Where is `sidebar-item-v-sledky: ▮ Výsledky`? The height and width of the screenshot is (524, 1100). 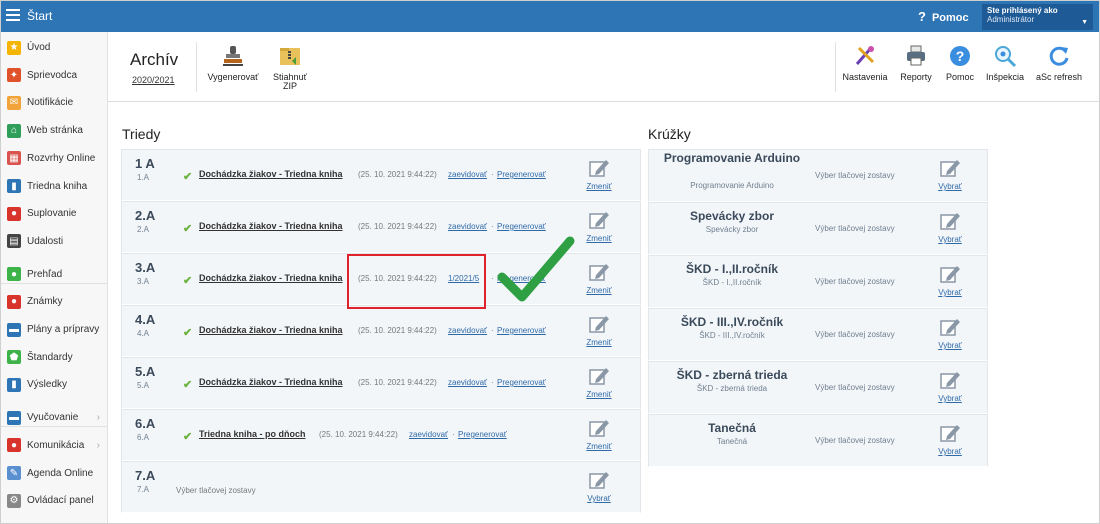
sidebar-item-v-sledky: ▮ Výsledky is located at coordinates (54, 384).